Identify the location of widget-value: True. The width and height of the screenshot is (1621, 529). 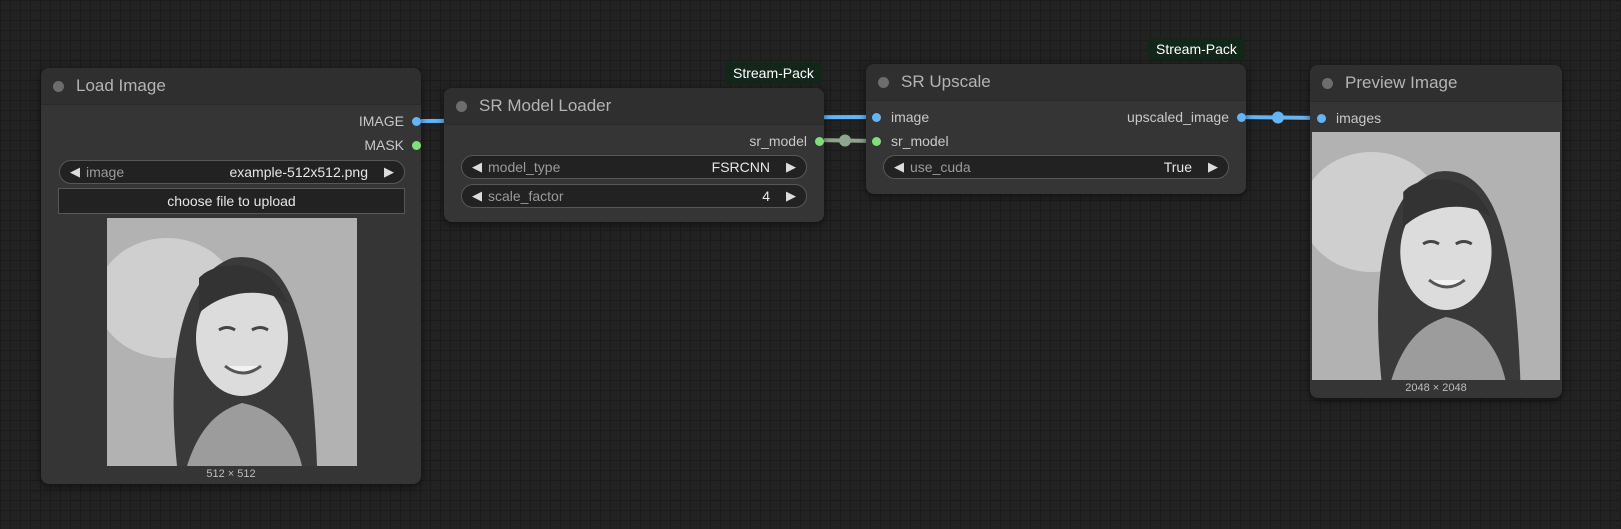
(1177, 167).